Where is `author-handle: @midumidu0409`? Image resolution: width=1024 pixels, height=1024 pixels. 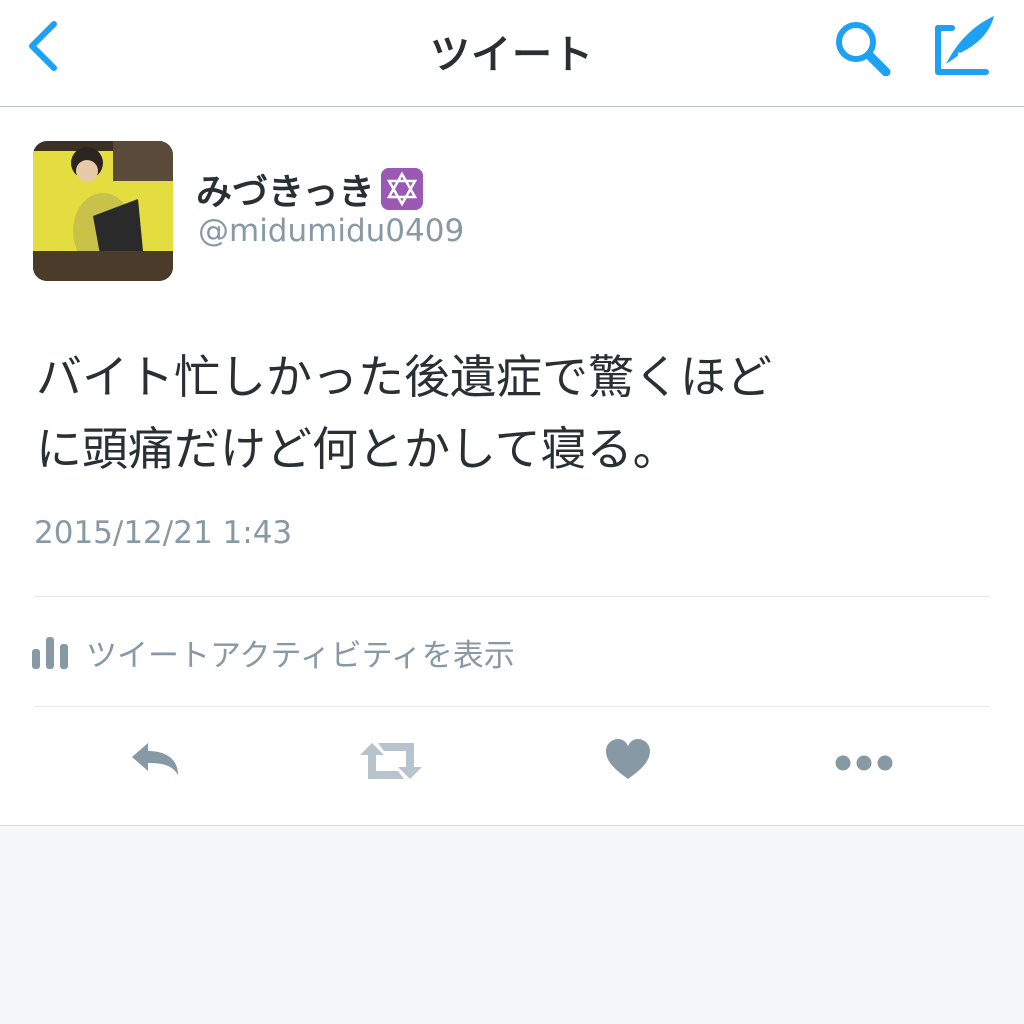
author-handle: @midumidu0409 is located at coordinates (331, 231).